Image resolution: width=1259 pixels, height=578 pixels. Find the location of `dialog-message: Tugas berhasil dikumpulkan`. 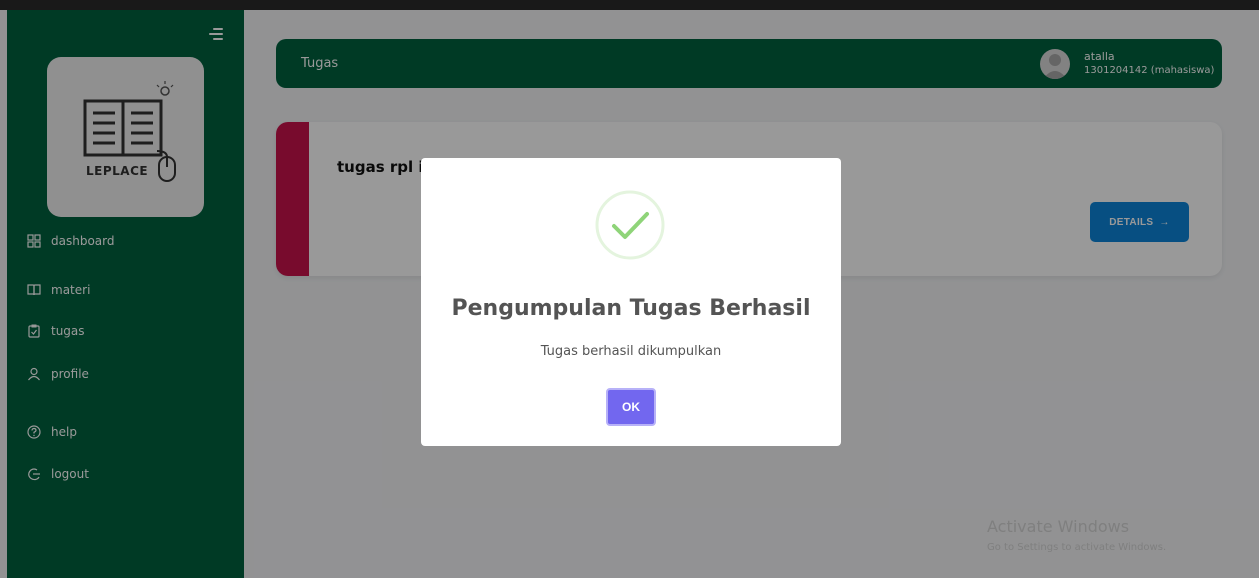

dialog-message: Tugas berhasil dikumpulkan is located at coordinates (631, 351).